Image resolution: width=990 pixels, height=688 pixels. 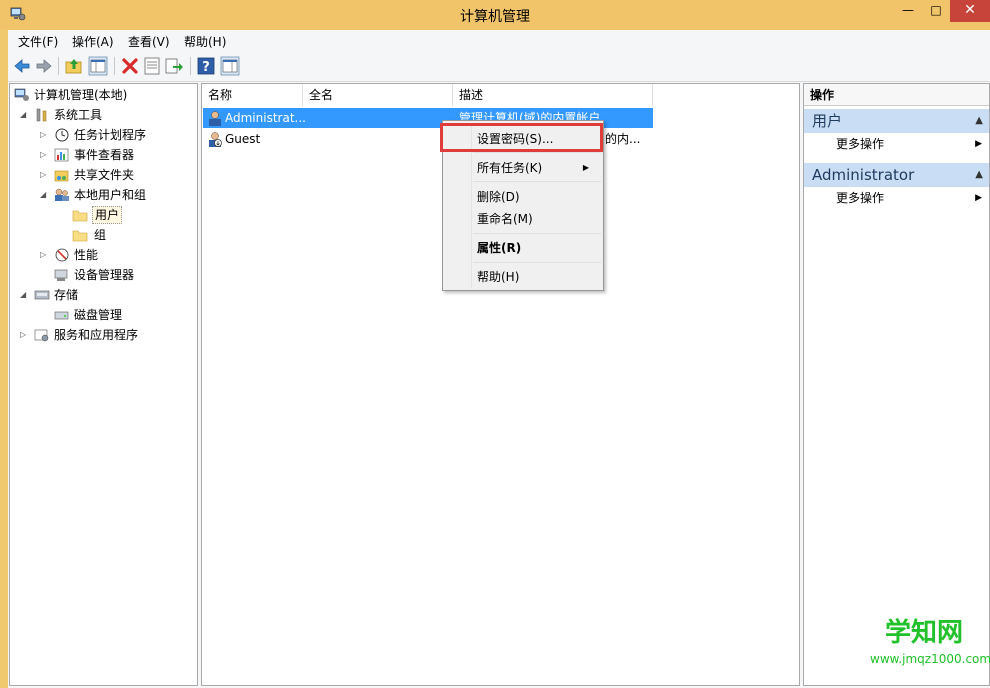 I want to click on tree-label: 系统工具, so click(x=78, y=115).